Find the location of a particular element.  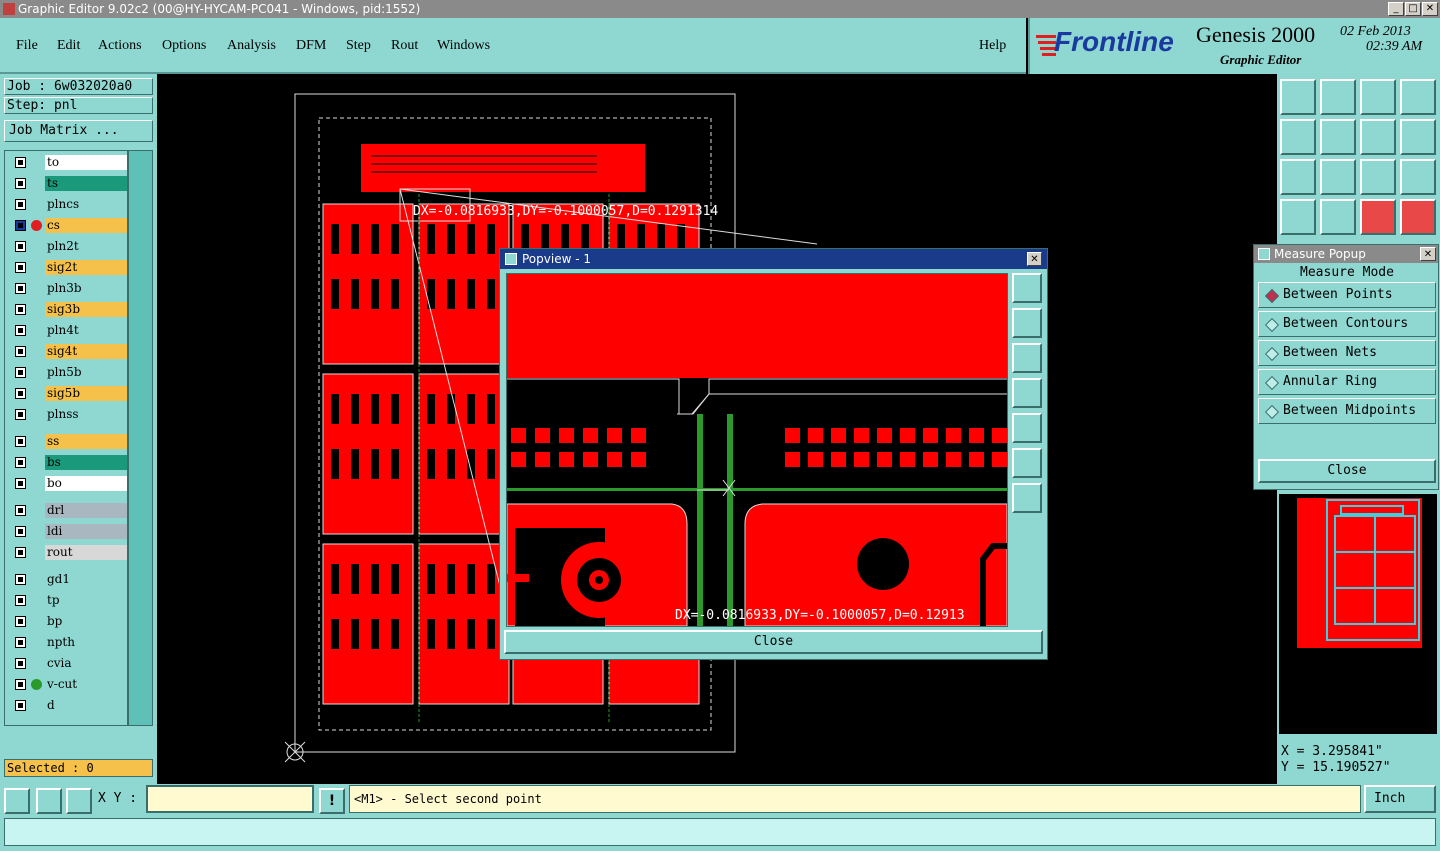

fit-icon is located at coordinates (1298, 177).